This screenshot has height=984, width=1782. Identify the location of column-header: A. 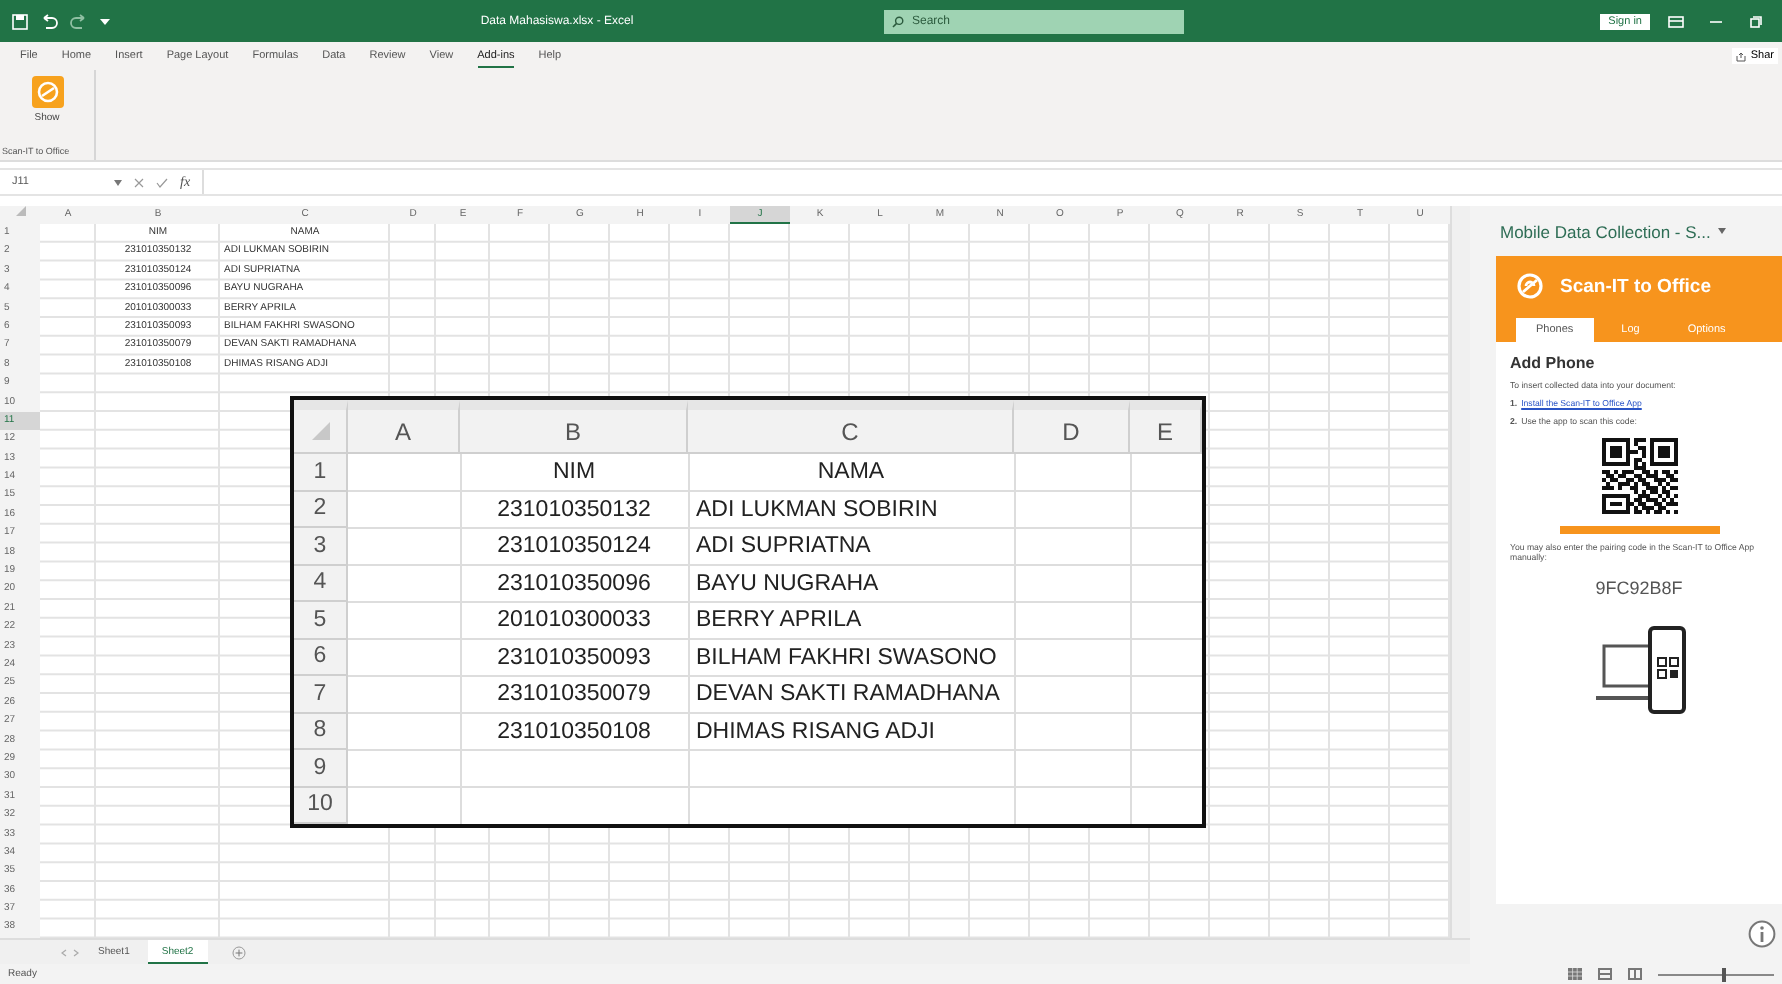
(404, 427).